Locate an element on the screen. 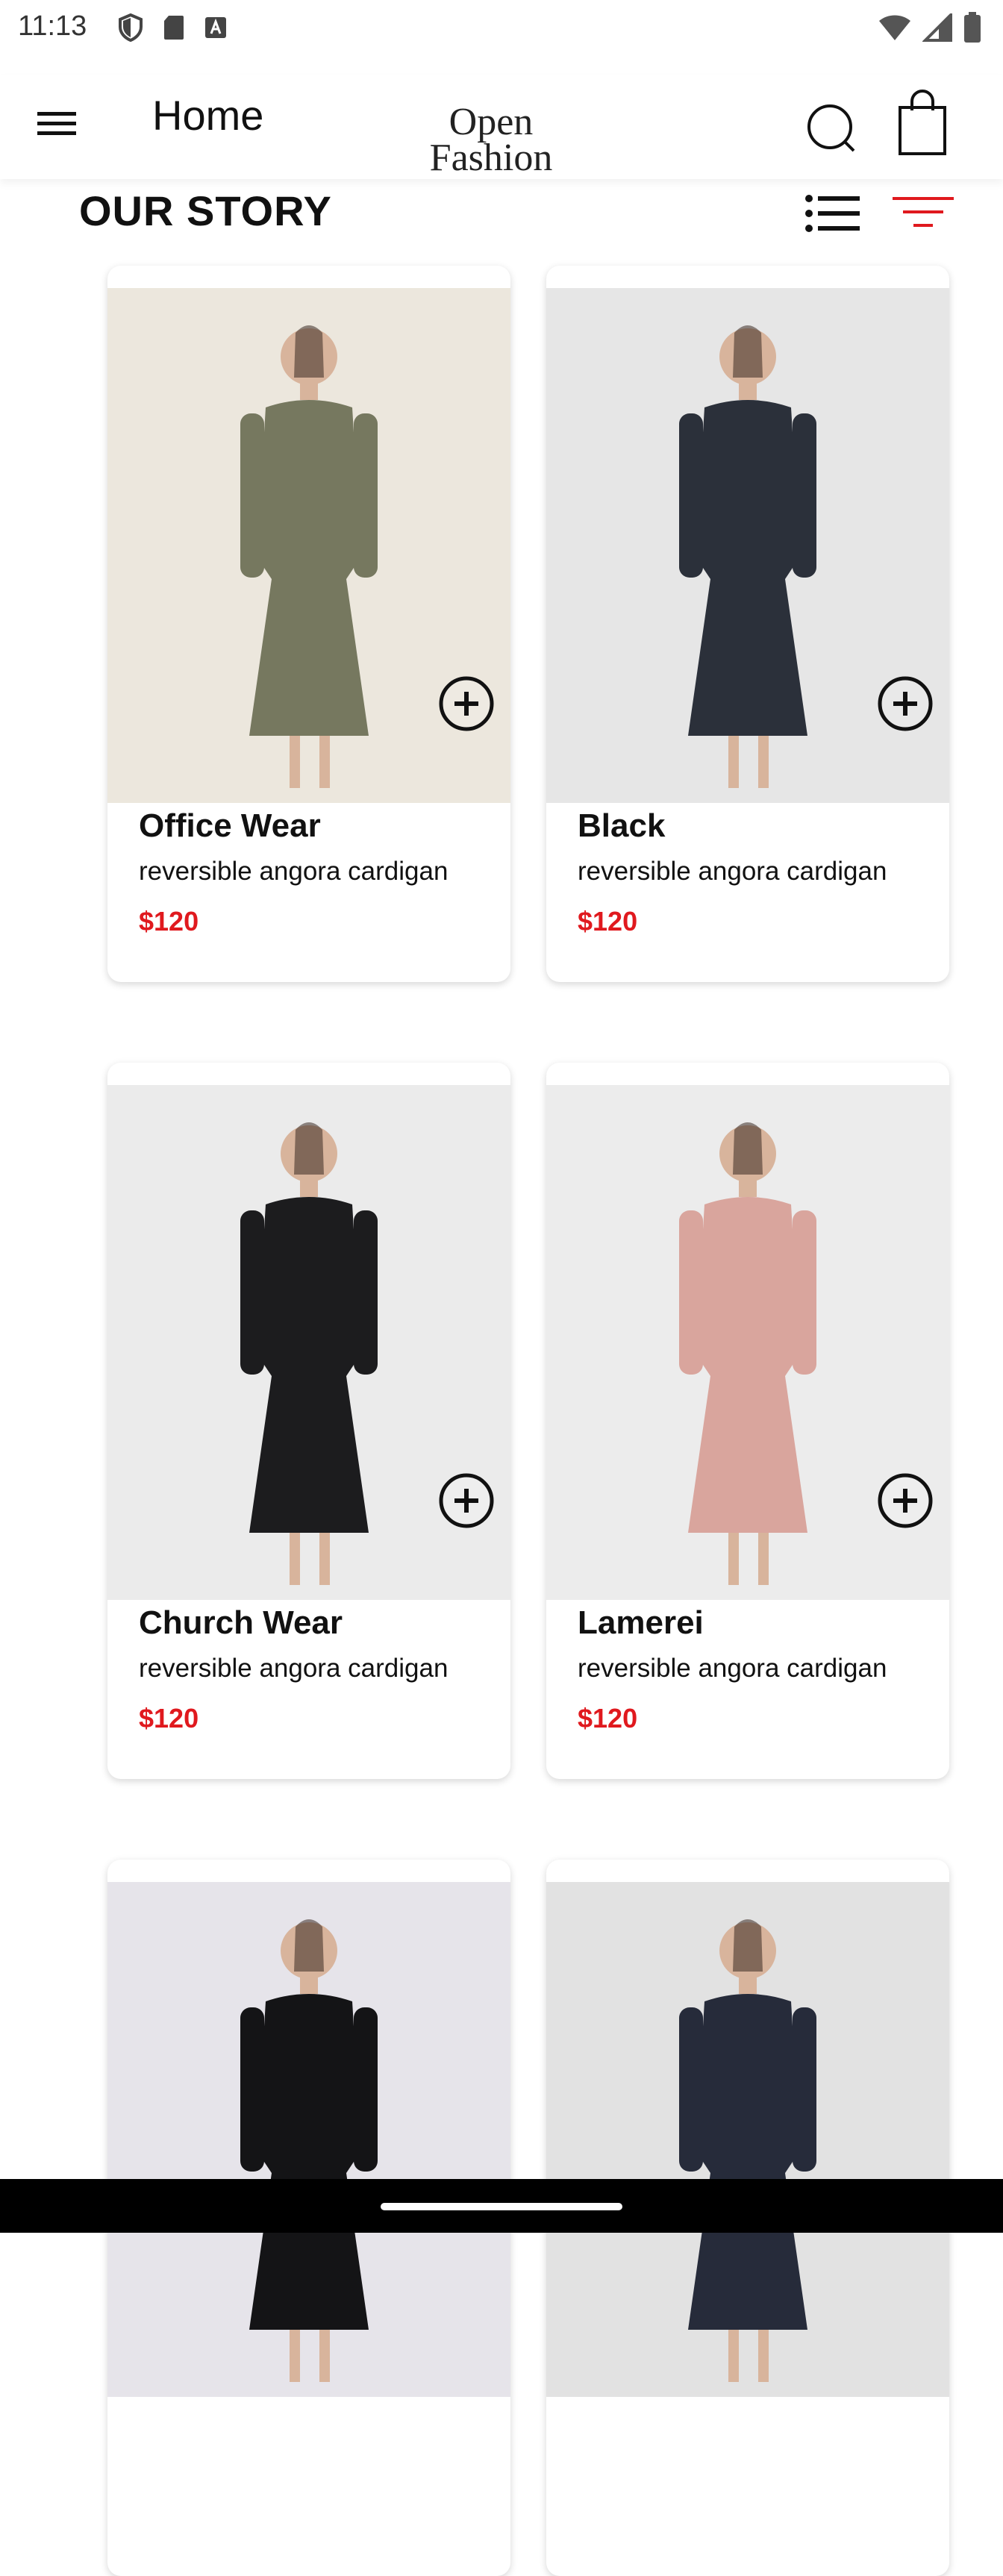 This screenshot has height=2576, width=1003. status-bar: 11:13 is located at coordinates (501, 28).